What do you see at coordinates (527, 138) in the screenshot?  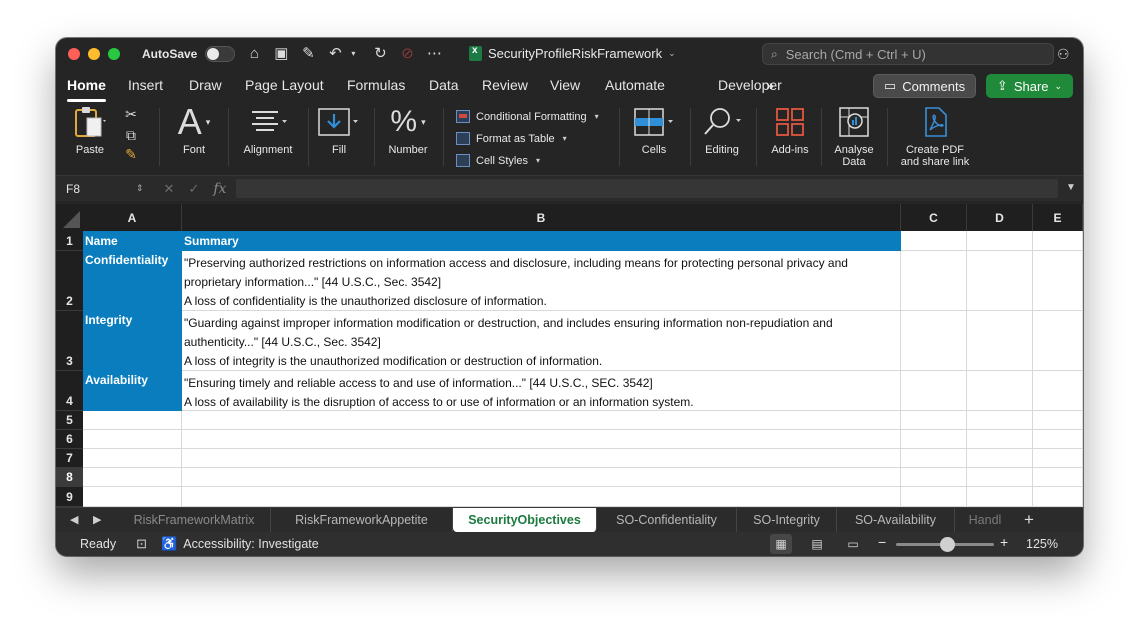 I see `format-as-table-button: Format as Table ▾` at bounding box center [527, 138].